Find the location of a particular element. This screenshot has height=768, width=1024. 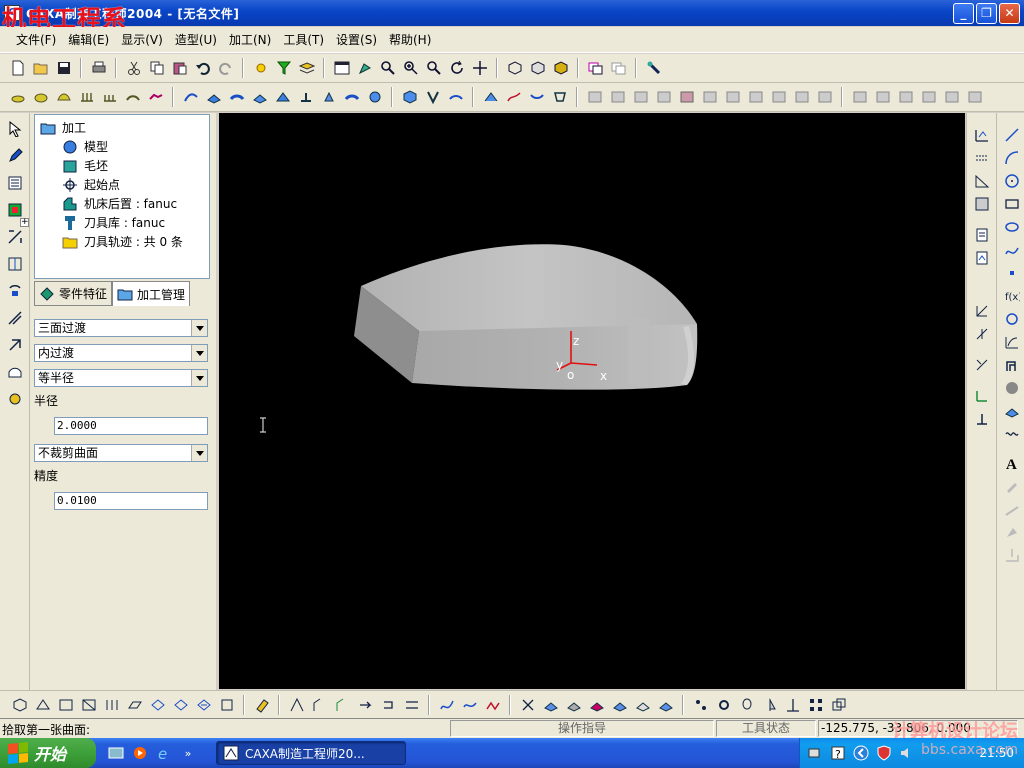

lamp-icon is located at coordinates (746, 704).